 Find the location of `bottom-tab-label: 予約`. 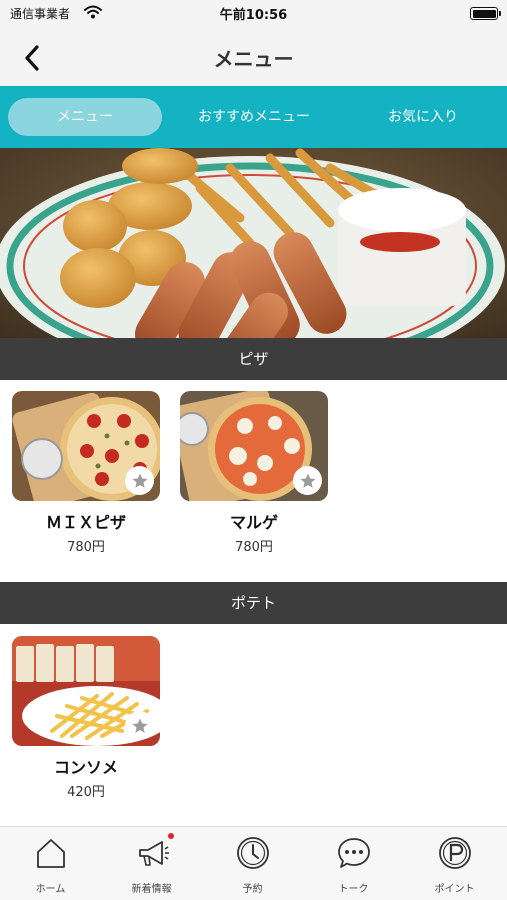

bottom-tab-label: 予約 is located at coordinates (252, 889).